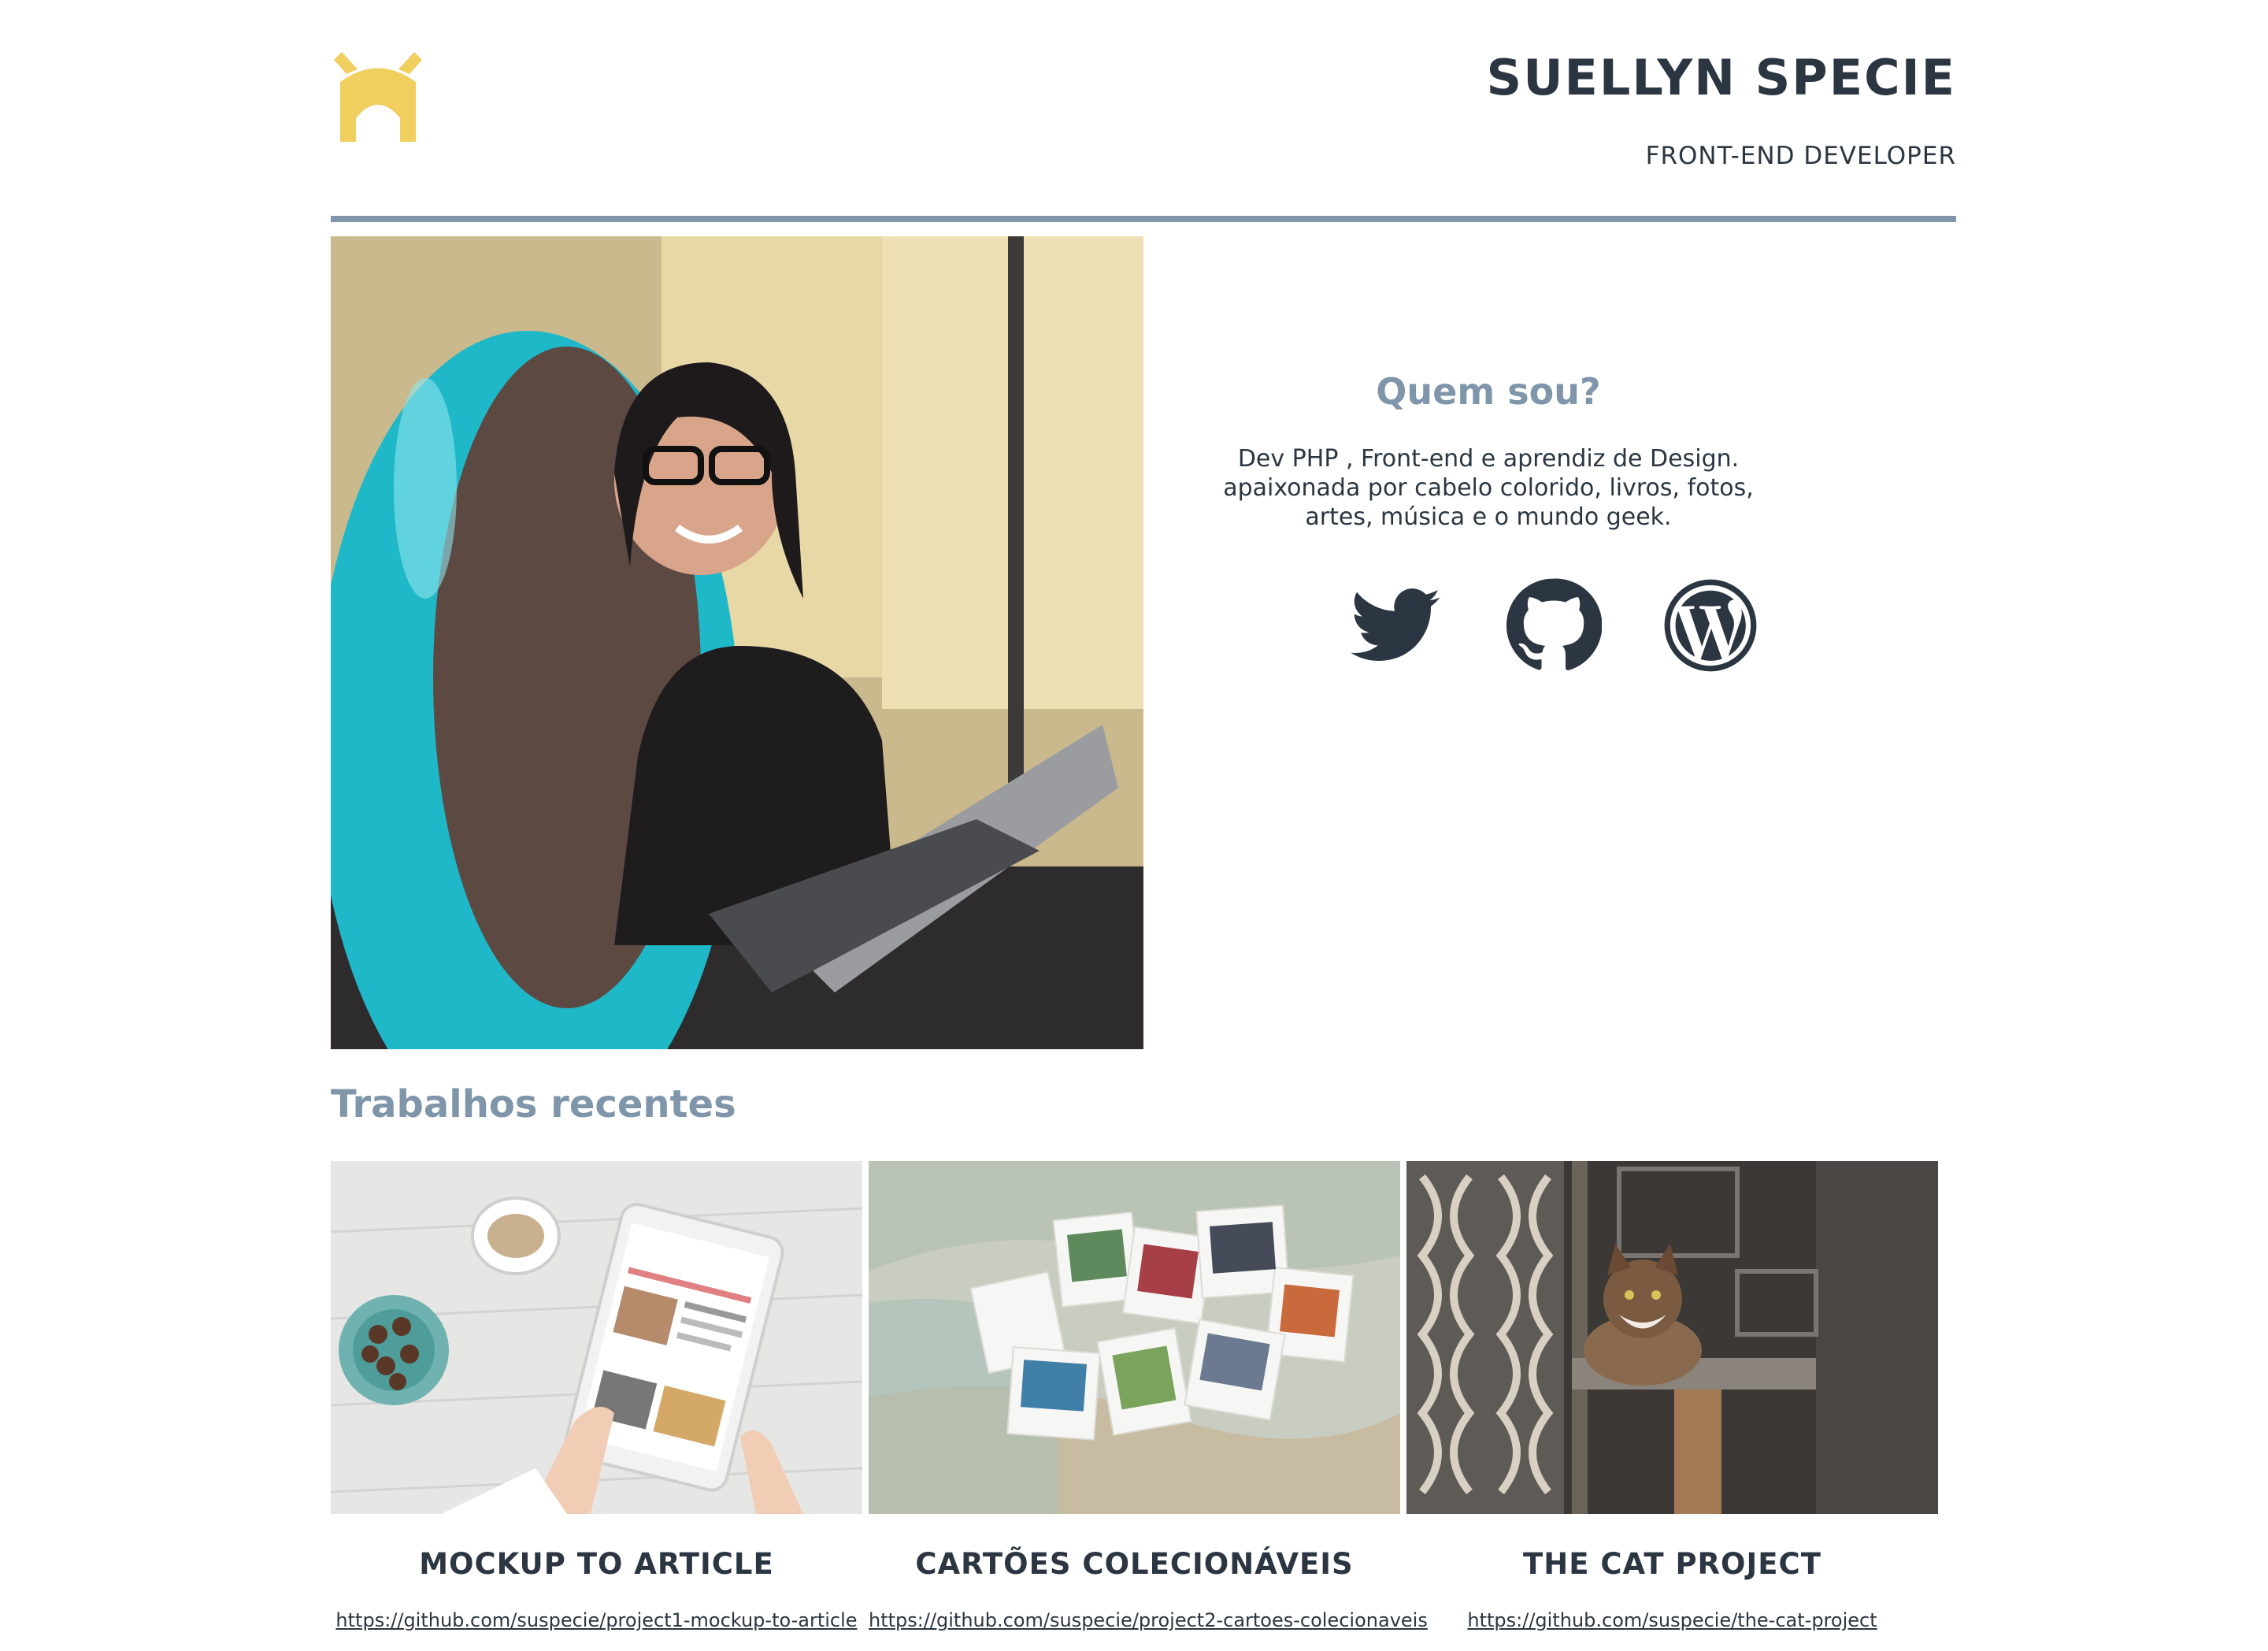 The width and height of the screenshot is (2268, 1651). I want to click on social-links, so click(1559, 625).